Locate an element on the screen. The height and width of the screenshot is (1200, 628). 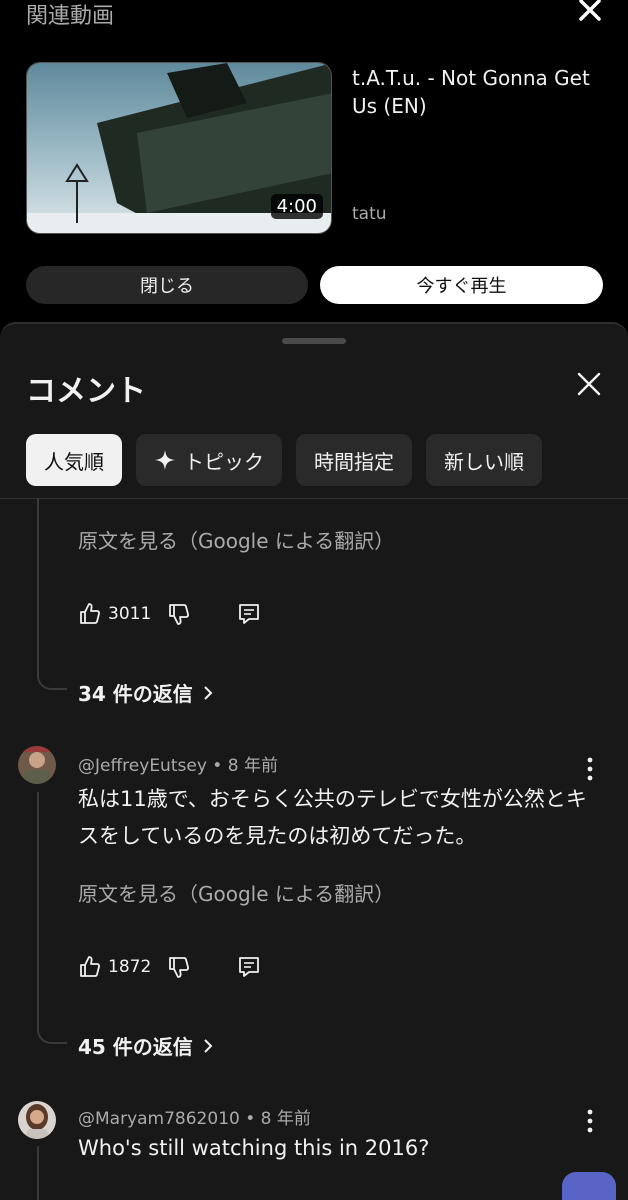
comment-actions: 1872 is located at coordinates (169, 967).